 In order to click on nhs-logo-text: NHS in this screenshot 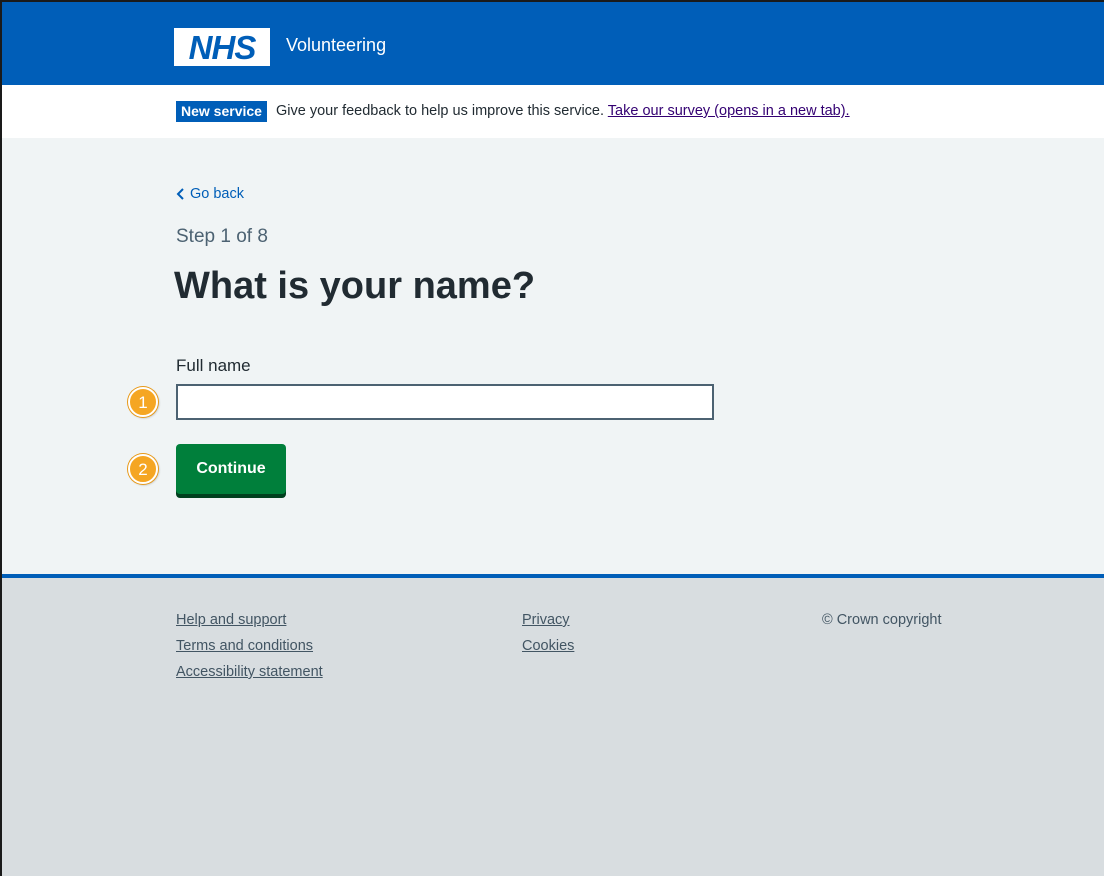, I will do `click(222, 47)`.